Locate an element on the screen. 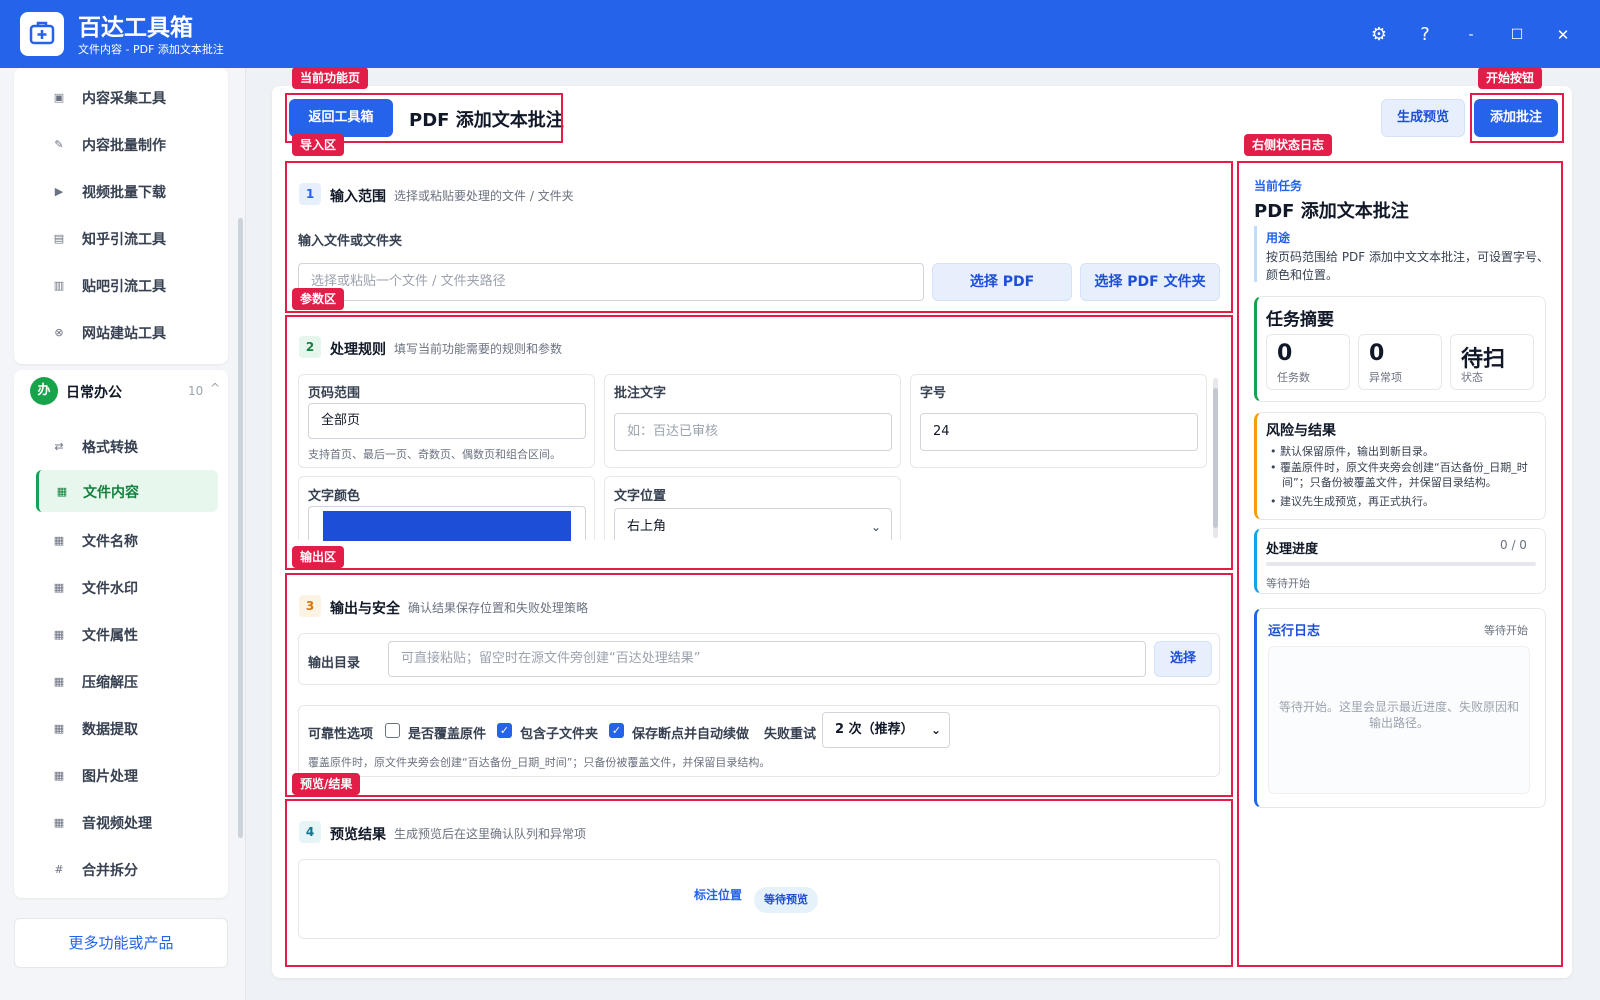  sidebar-item-format-convert: ⇄ 格式转换 is located at coordinates (120, 446).